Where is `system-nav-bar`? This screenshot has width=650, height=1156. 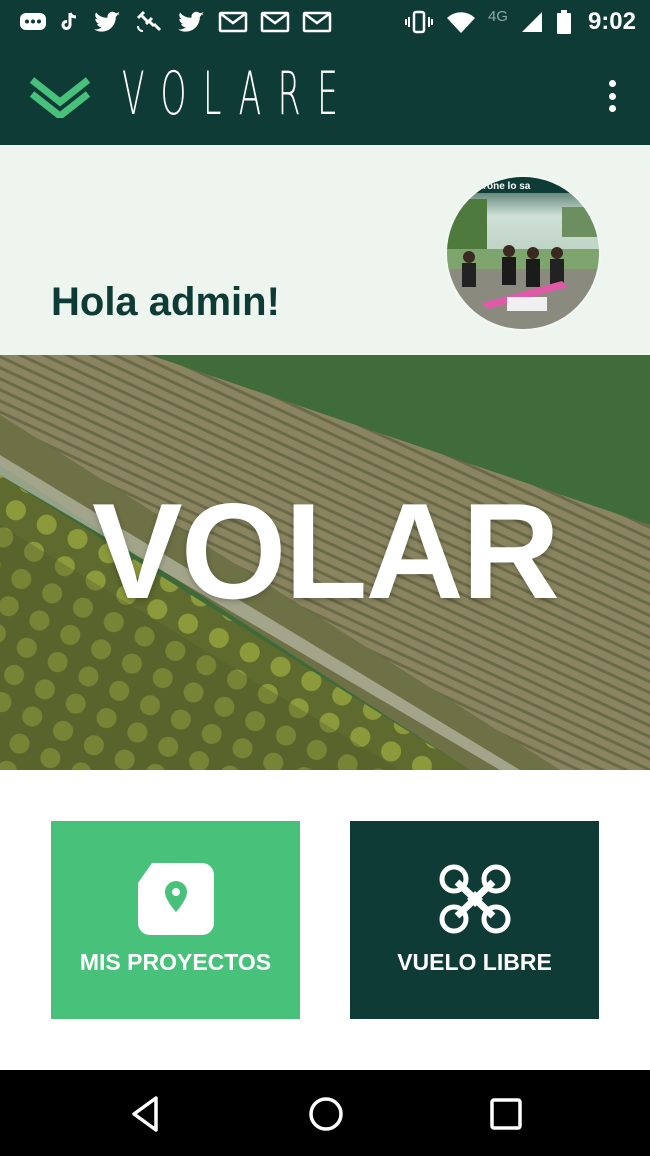 system-nav-bar is located at coordinates (325, 1113).